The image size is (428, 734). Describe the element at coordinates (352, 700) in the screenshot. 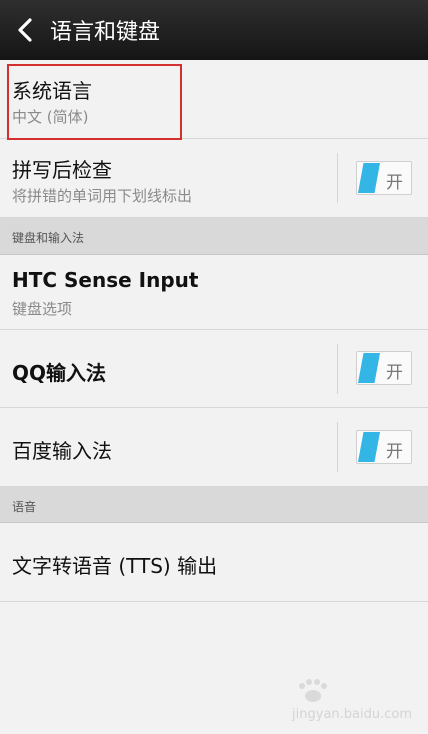

I see `watermark: jingyan.baidu.com` at that location.